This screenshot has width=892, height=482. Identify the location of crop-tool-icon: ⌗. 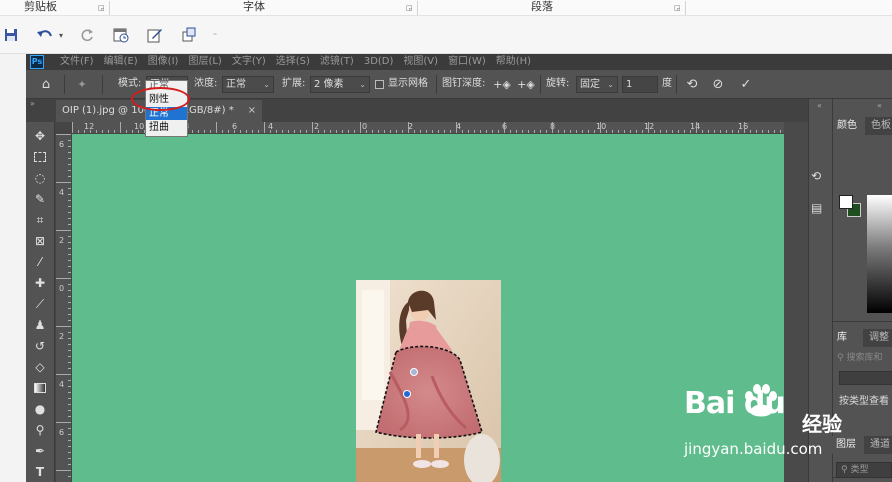
(40, 220).